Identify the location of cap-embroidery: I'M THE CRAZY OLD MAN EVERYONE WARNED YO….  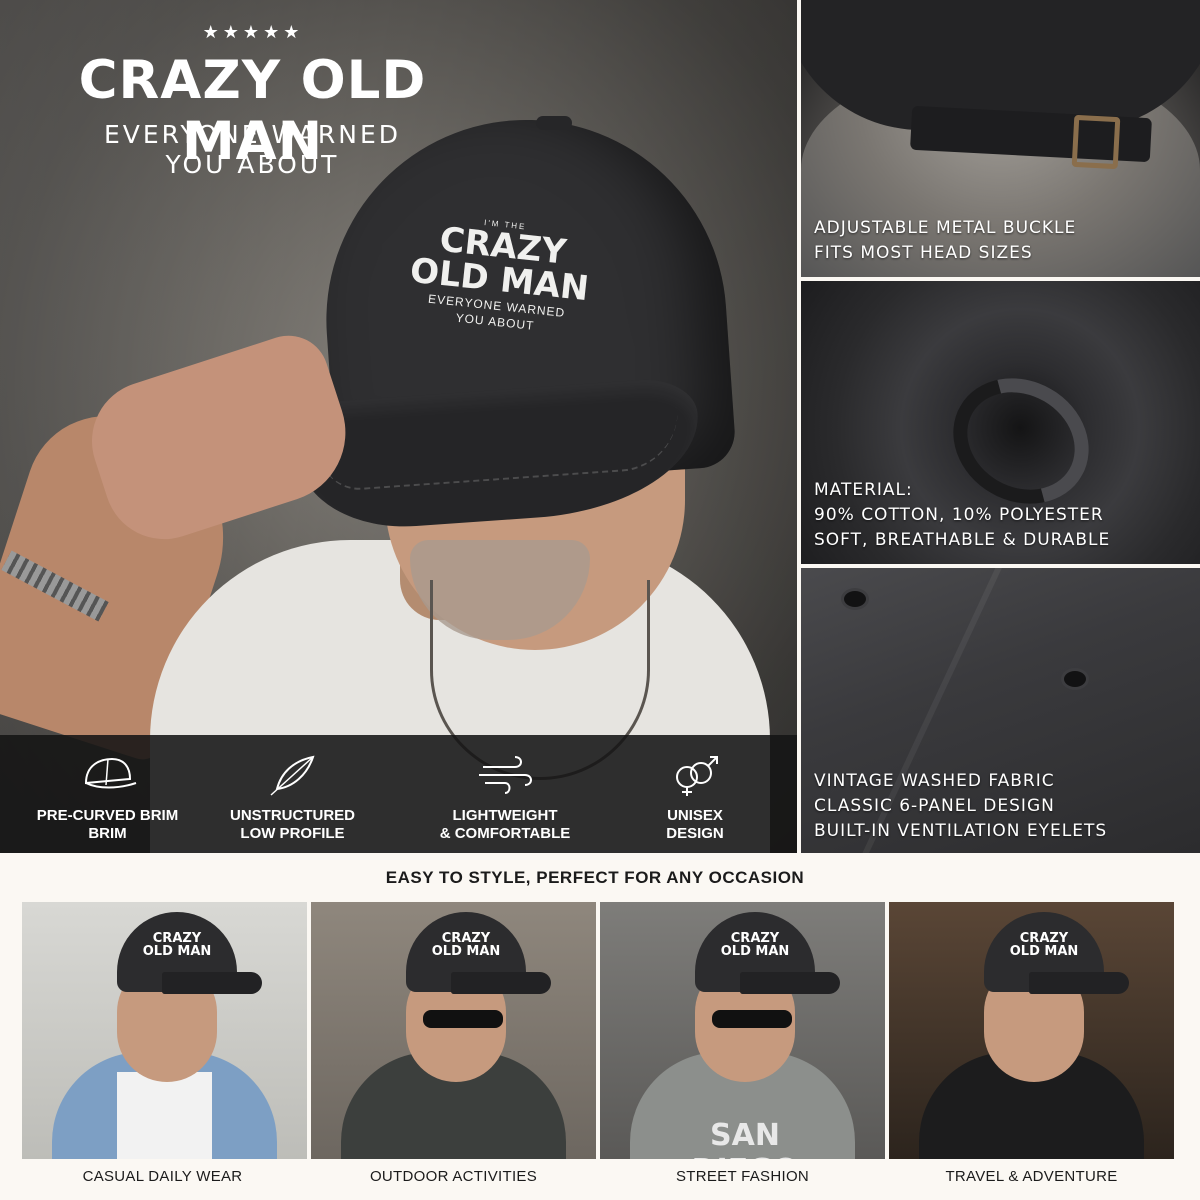
(499, 275).